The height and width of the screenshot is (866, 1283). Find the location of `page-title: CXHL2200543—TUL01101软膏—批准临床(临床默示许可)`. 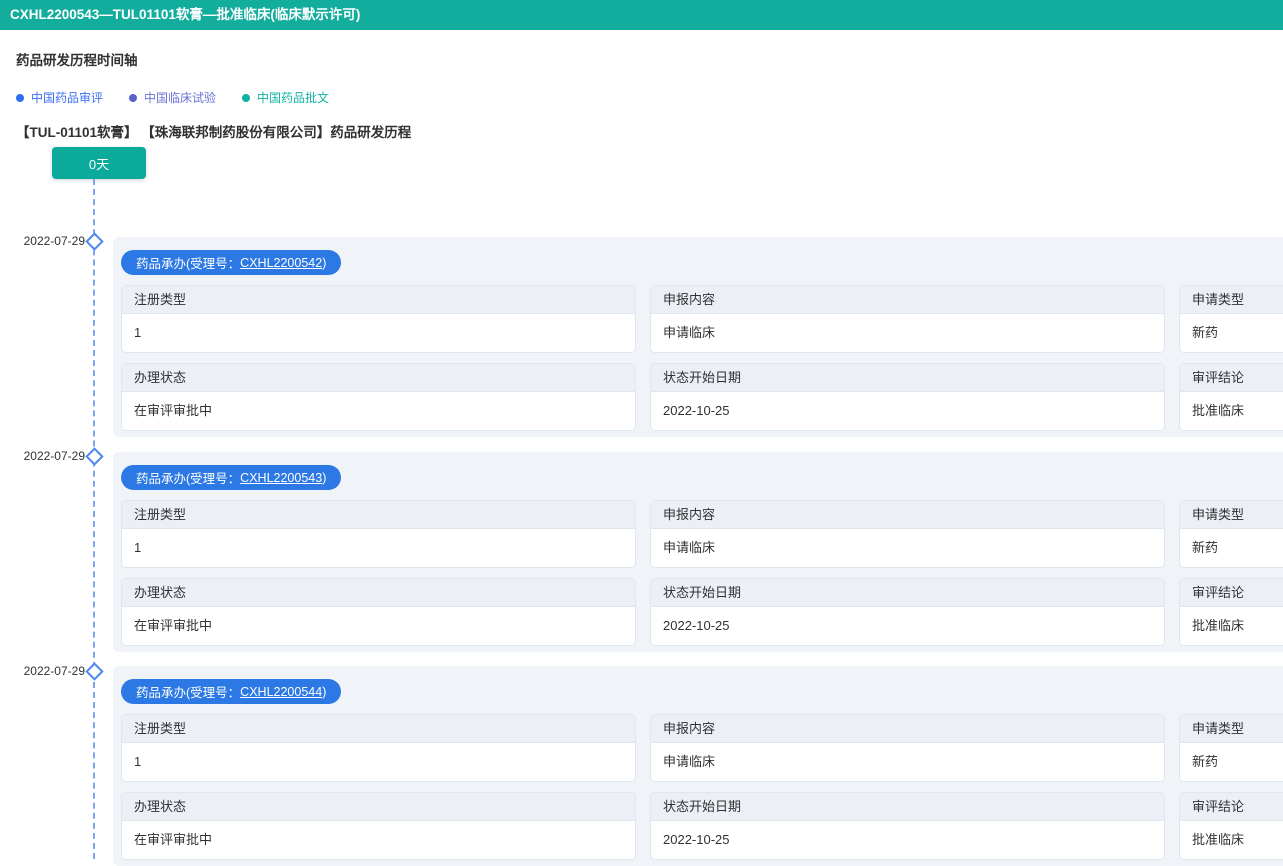

page-title: CXHL2200543—TUL01101软膏—批准临床(临床默示许可) is located at coordinates (185, 14).